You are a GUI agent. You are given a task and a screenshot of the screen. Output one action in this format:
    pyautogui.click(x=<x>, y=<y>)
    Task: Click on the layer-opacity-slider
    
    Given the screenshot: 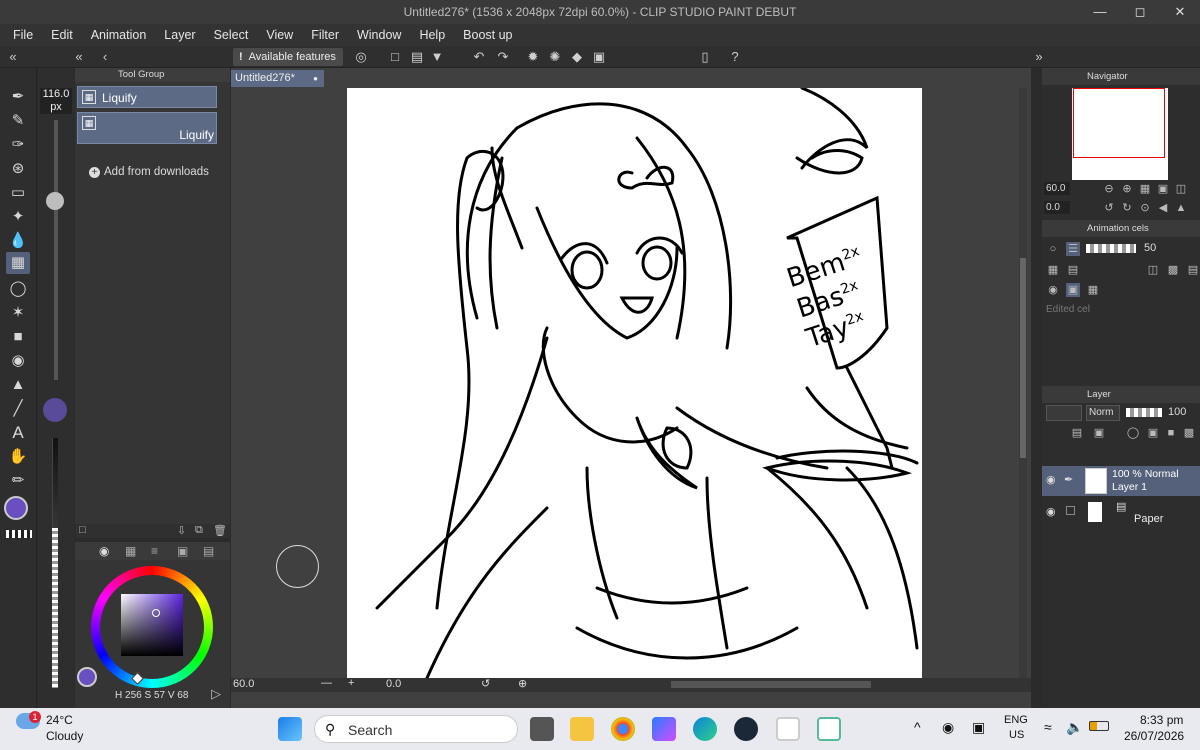 What is the action you would take?
    pyautogui.click(x=1144, y=412)
    